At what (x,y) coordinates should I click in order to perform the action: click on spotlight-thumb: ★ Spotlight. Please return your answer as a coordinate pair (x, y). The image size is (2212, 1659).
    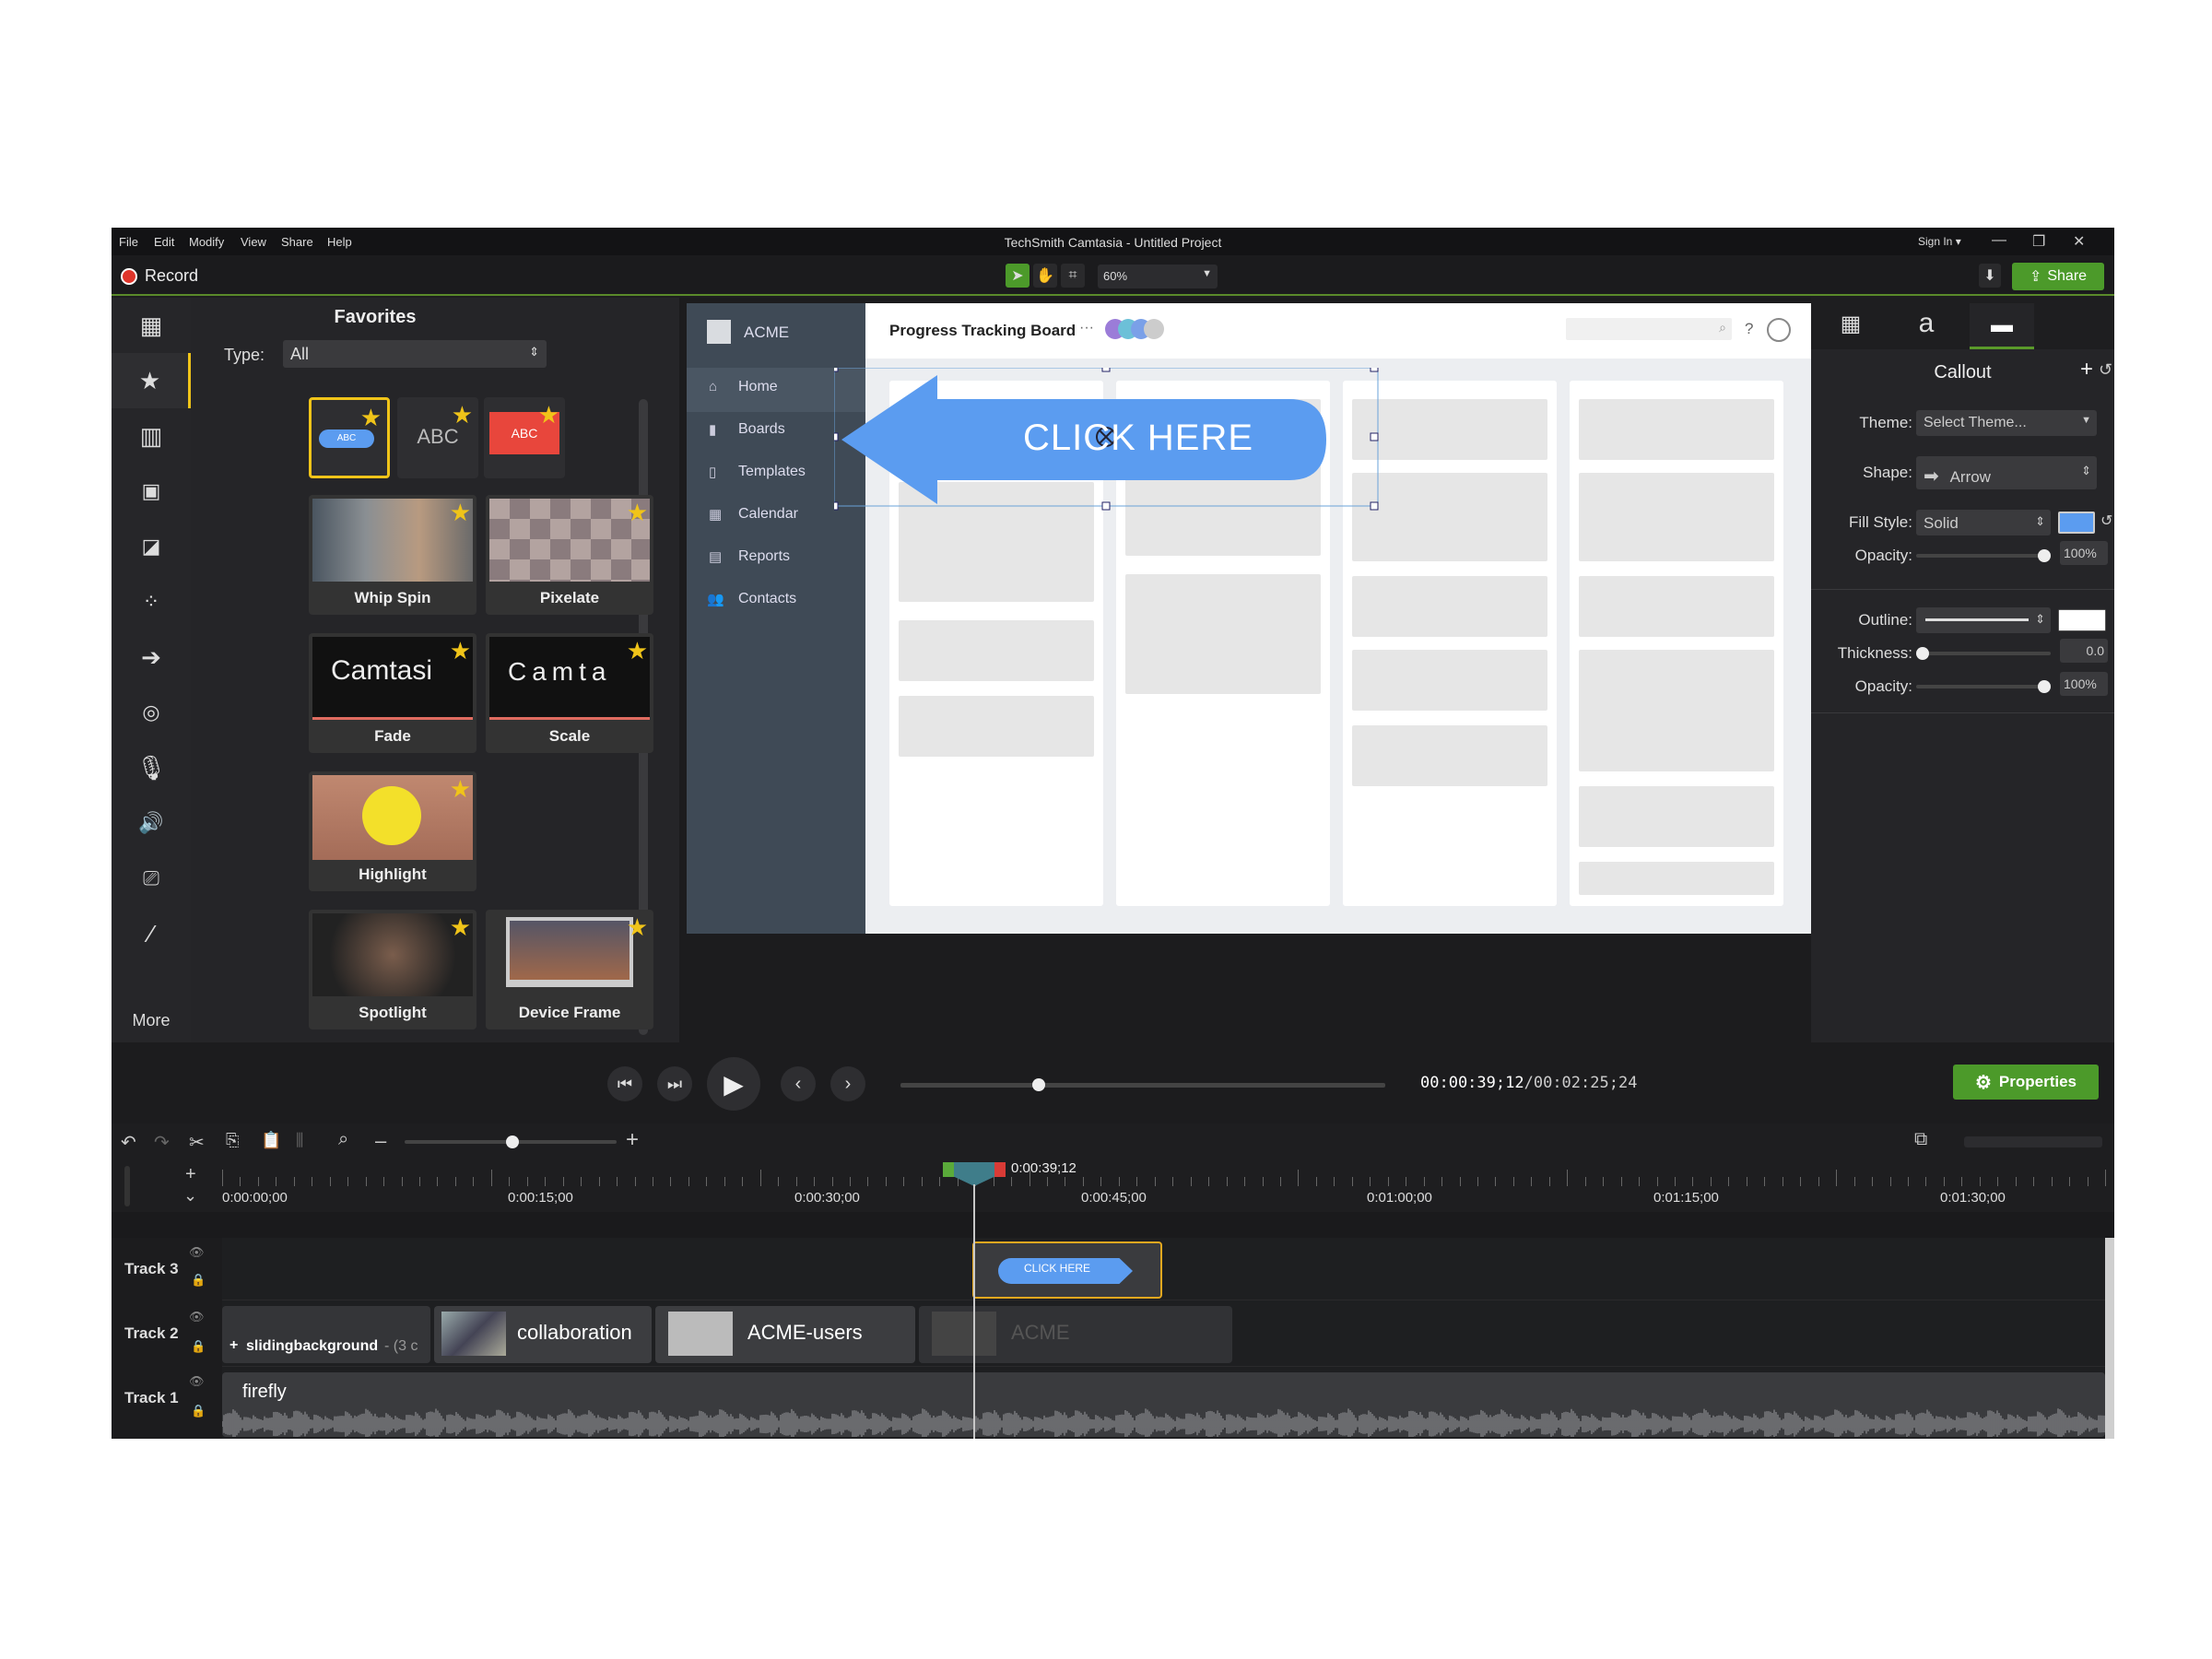
    Looking at the image, I should click on (393, 970).